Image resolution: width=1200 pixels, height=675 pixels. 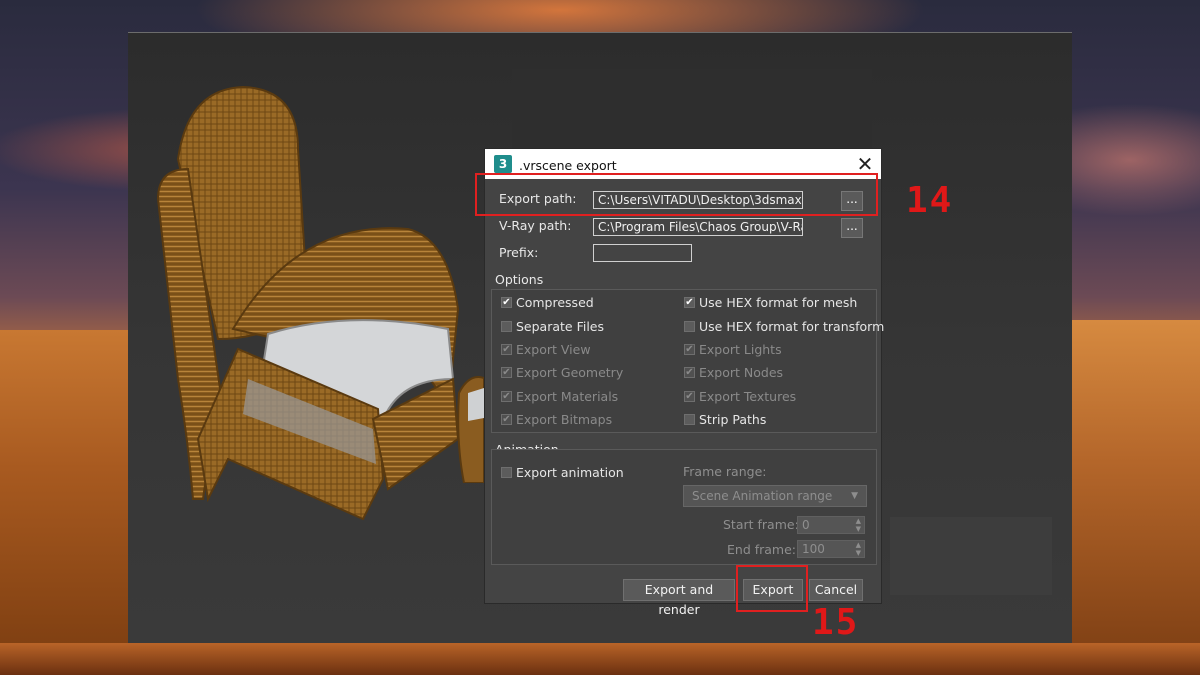 I want to click on export-bitmaps-checkbox: ✔ Export Bitmaps, so click(x=556, y=419).